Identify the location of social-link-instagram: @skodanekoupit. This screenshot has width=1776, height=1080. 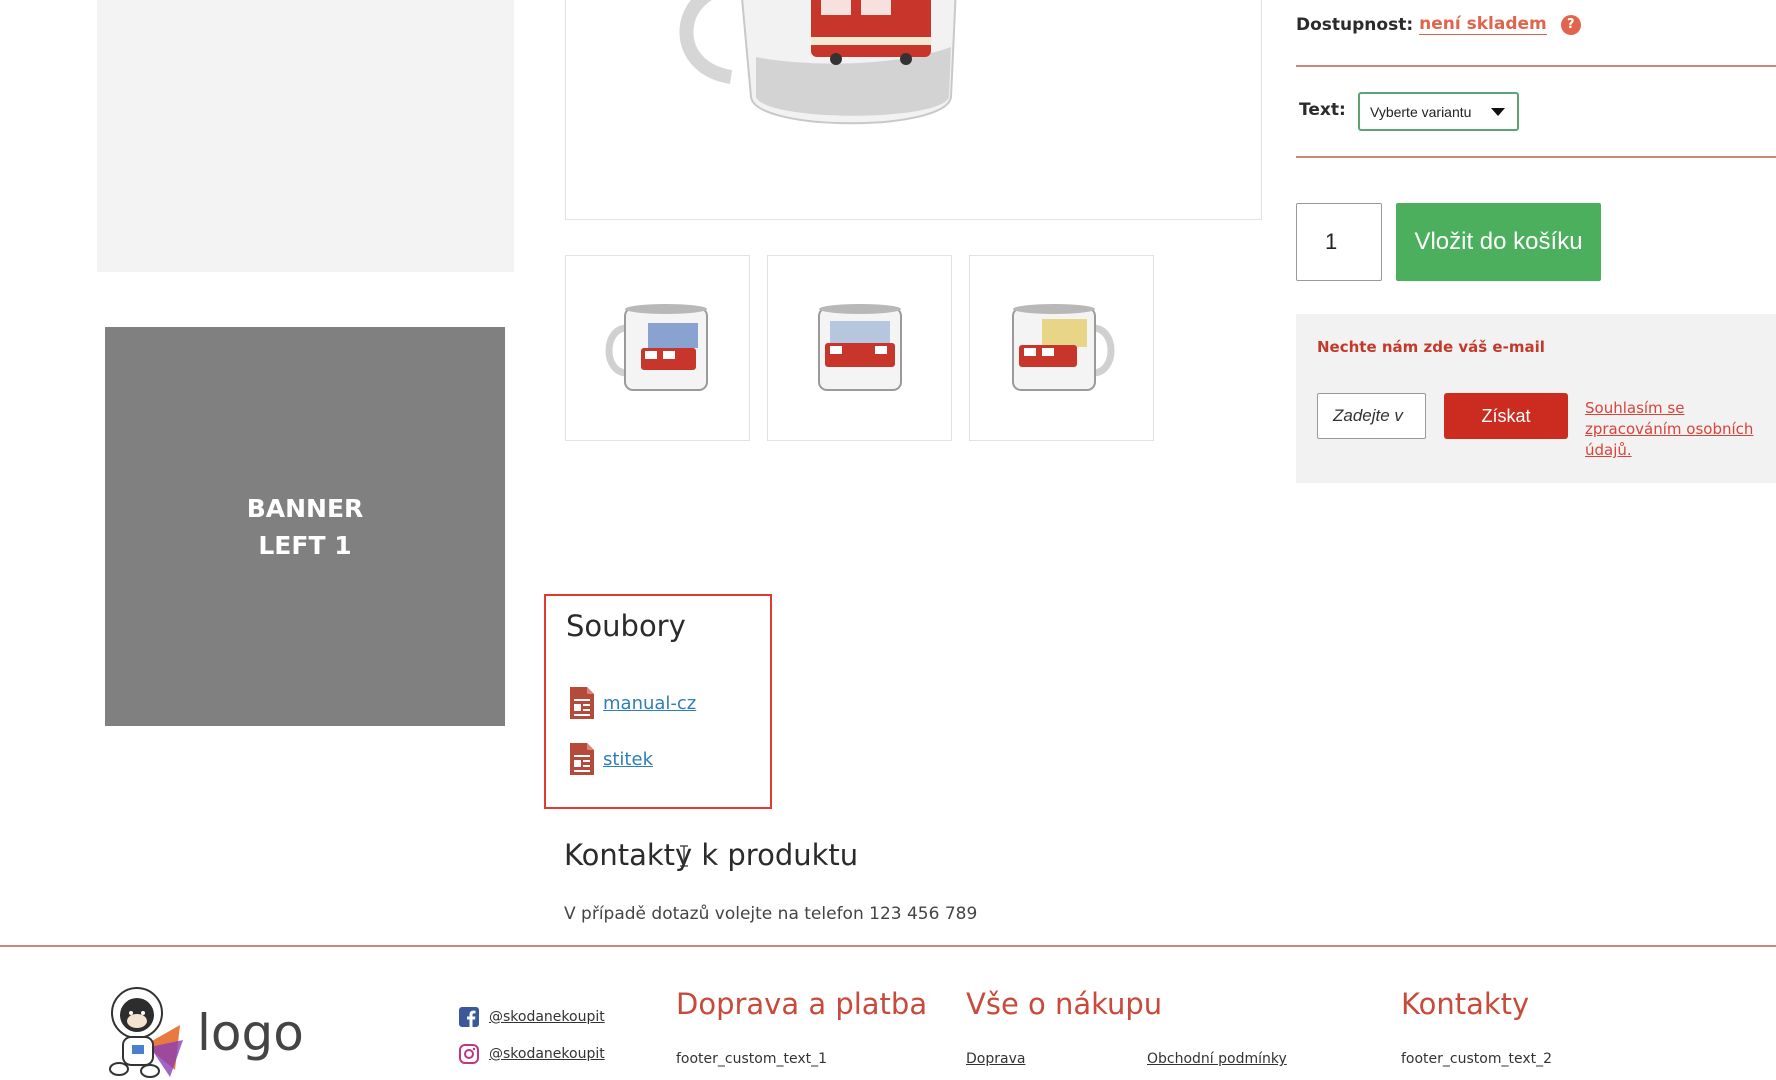
(532, 1054).